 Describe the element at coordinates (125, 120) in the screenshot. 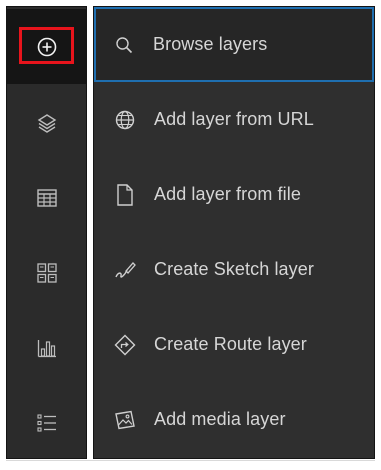

I see `globe-icon` at that location.